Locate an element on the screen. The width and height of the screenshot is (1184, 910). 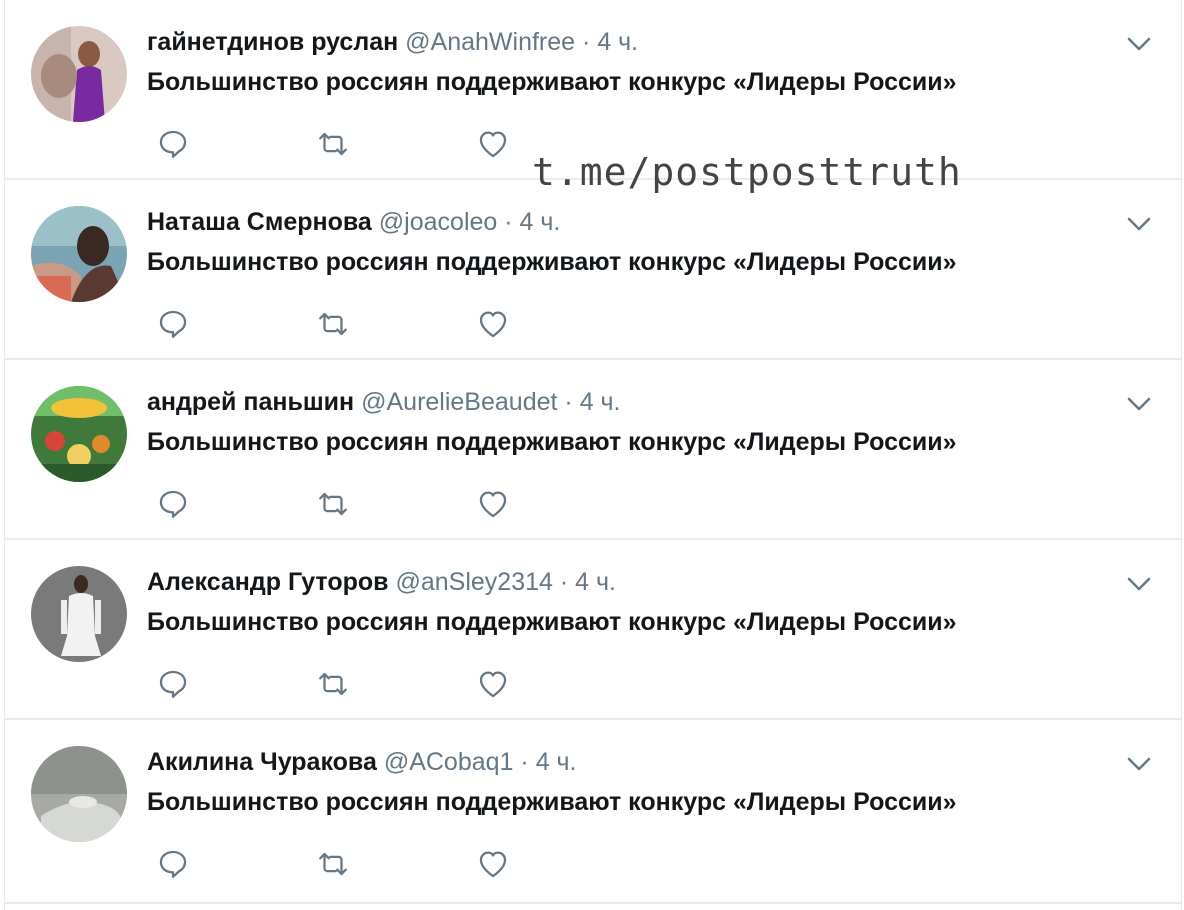
display-name: Александр Гуторов is located at coordinates (268, 582).